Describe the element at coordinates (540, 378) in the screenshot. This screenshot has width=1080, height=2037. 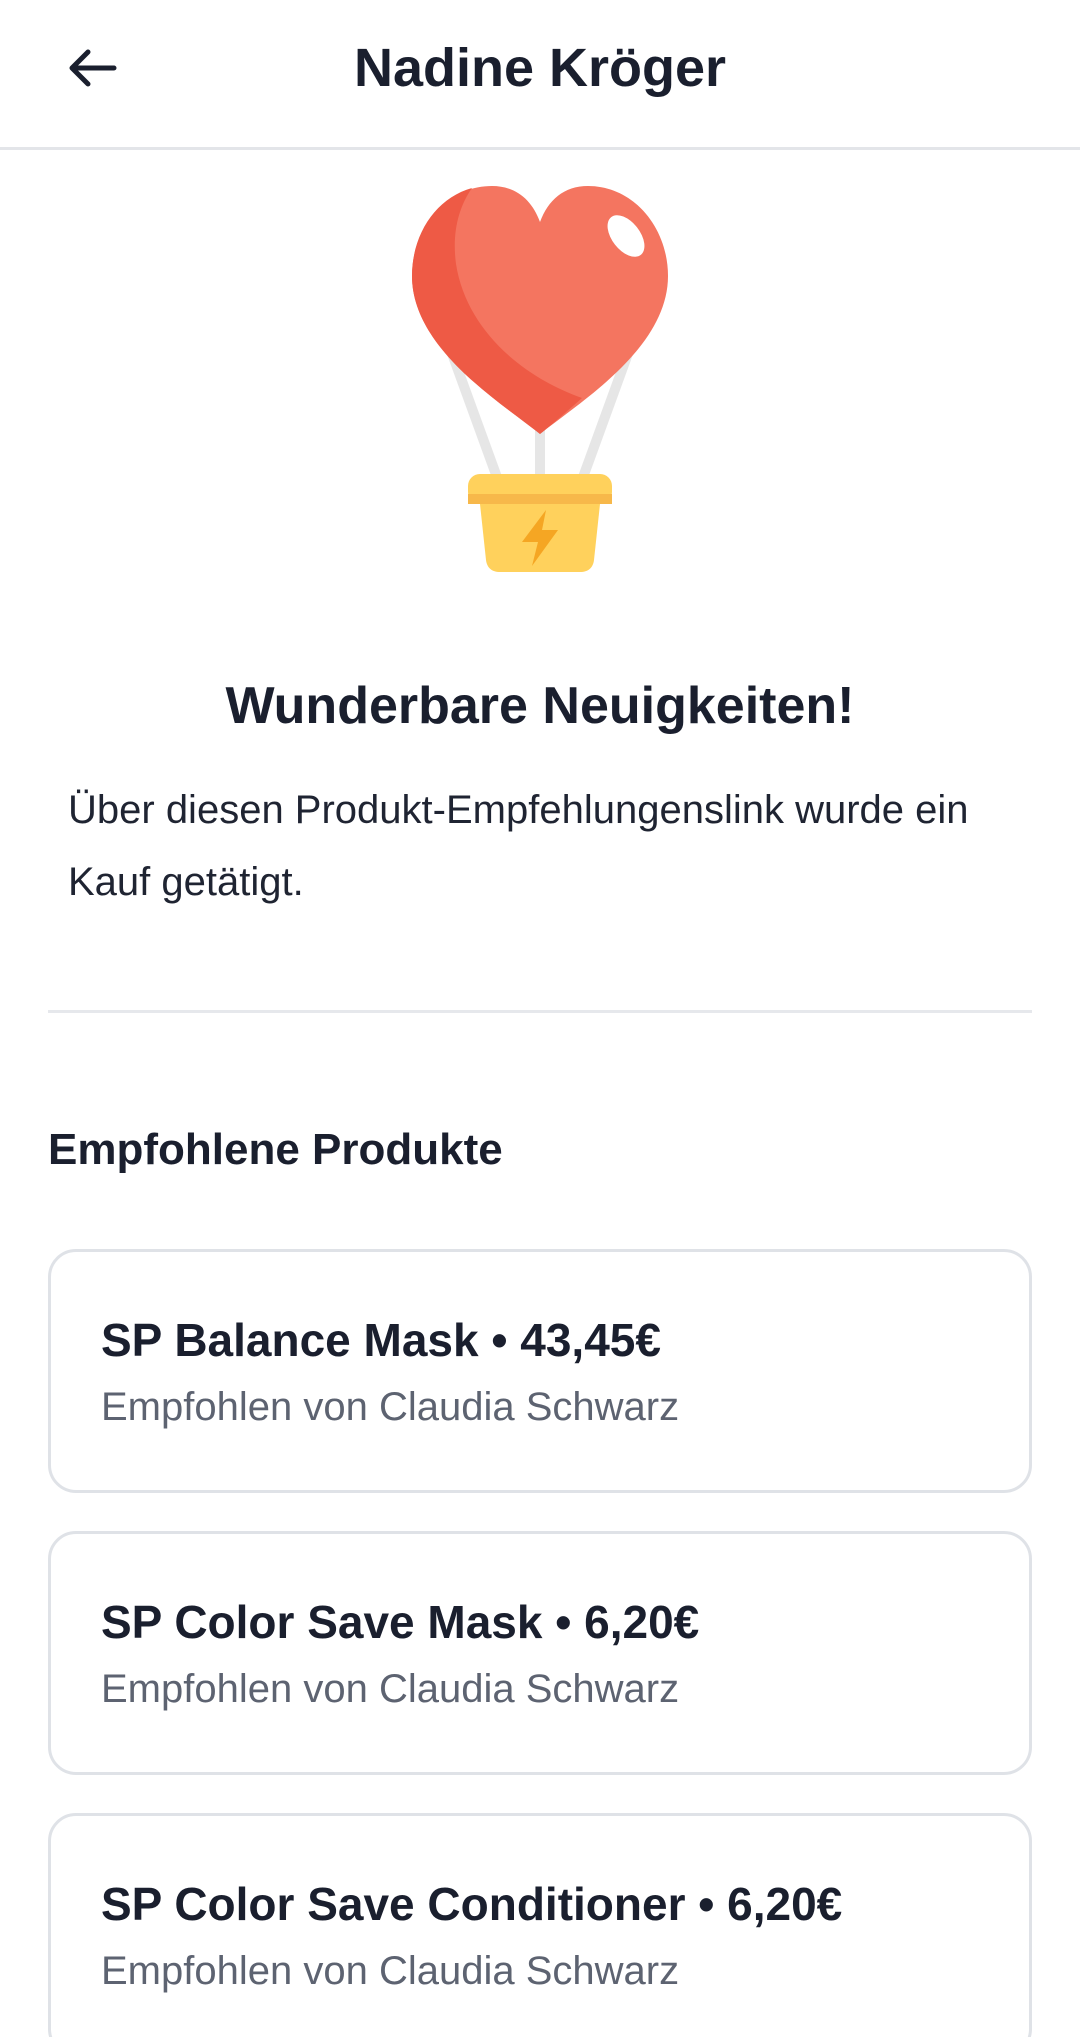
I see `heart-hot-air-balloon-icon` at that location.